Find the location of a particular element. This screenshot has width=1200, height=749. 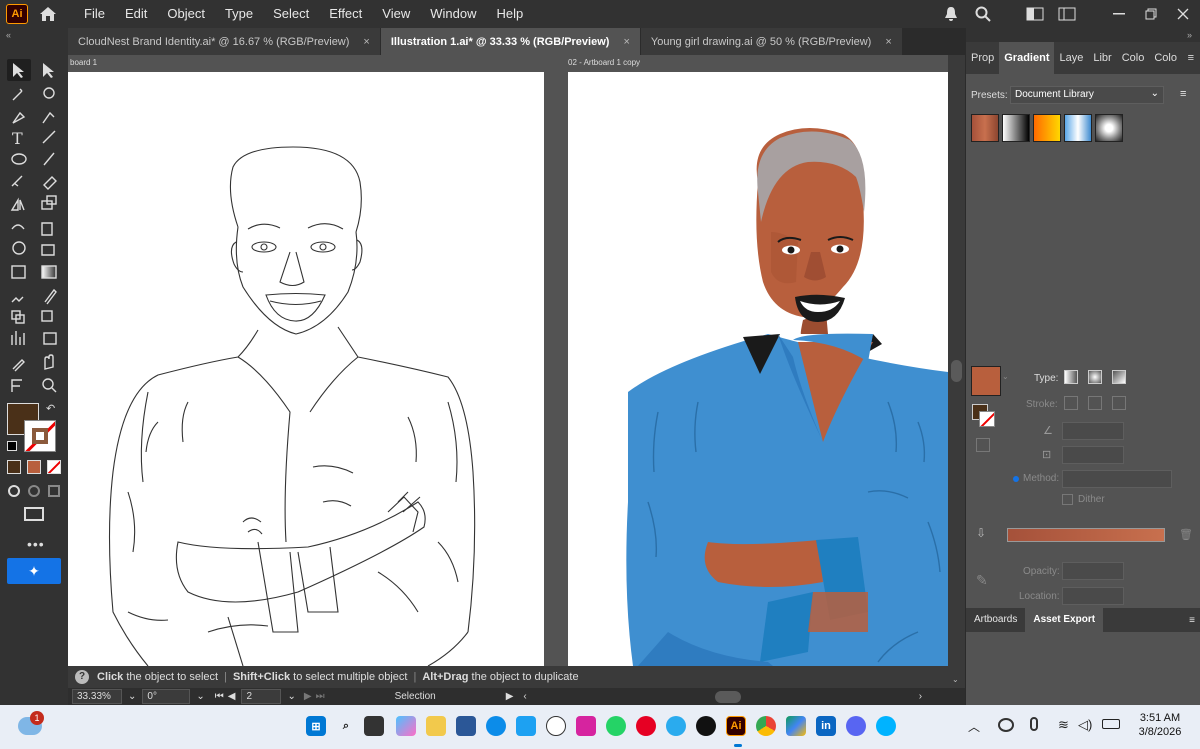

rotation-dropdown-icon: ⌄ is located at coordinates (200, 696).